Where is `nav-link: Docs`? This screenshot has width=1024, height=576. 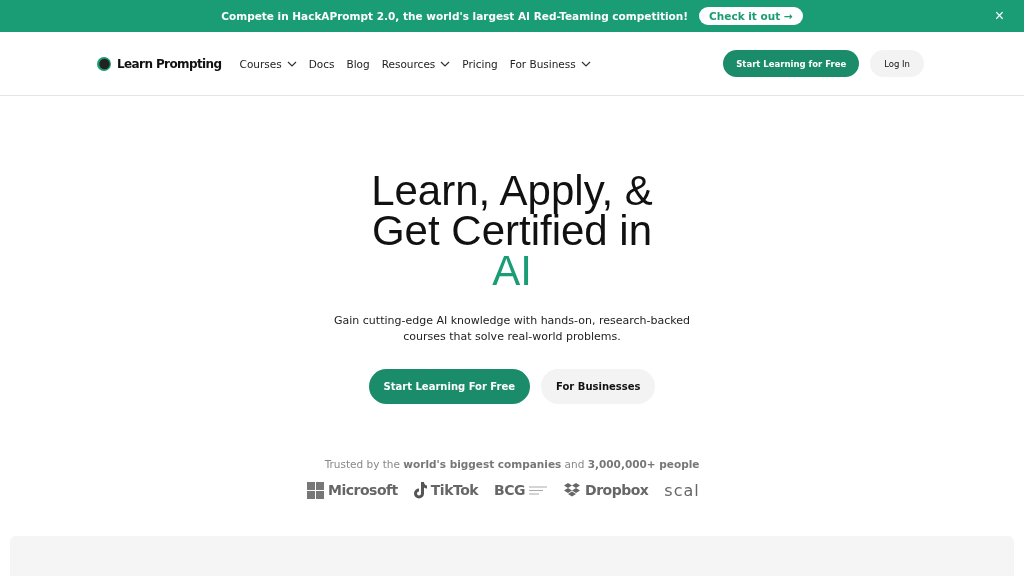 nav-link: Docs is located at coordinates (321, 63).